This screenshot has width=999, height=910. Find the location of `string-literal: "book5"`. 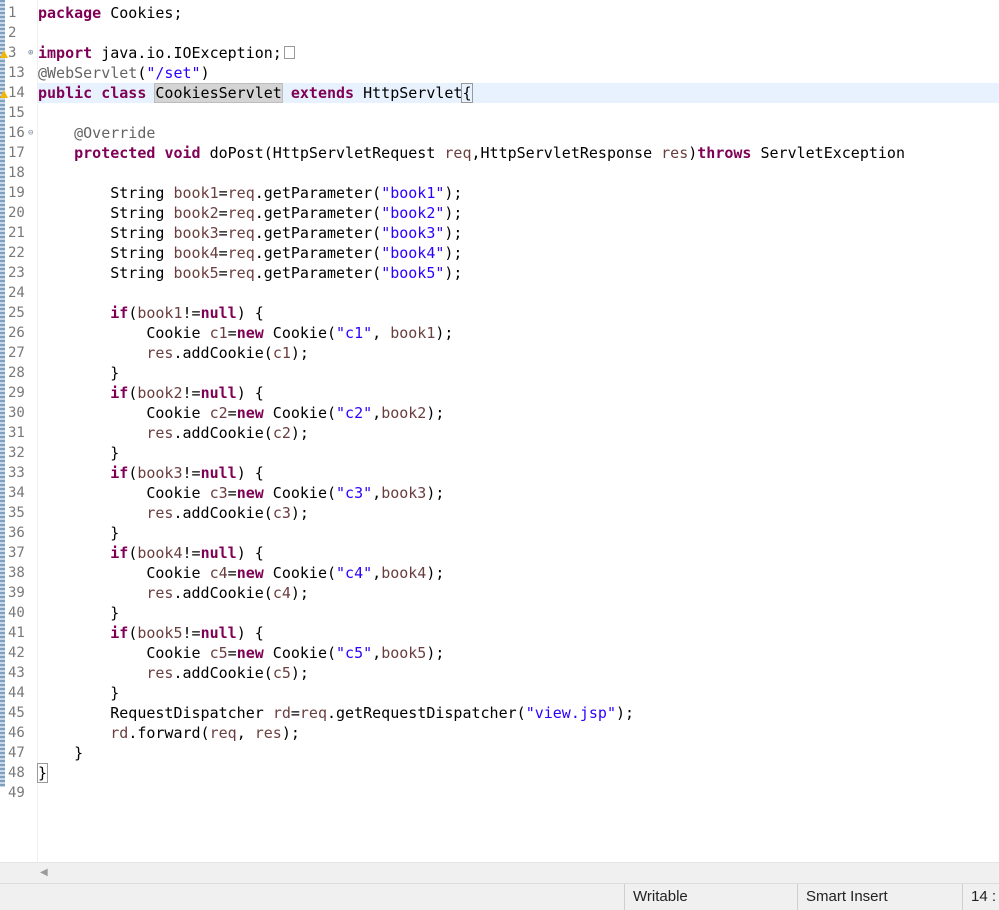

string-literal: "book5" is located at coordinates (413, 273).